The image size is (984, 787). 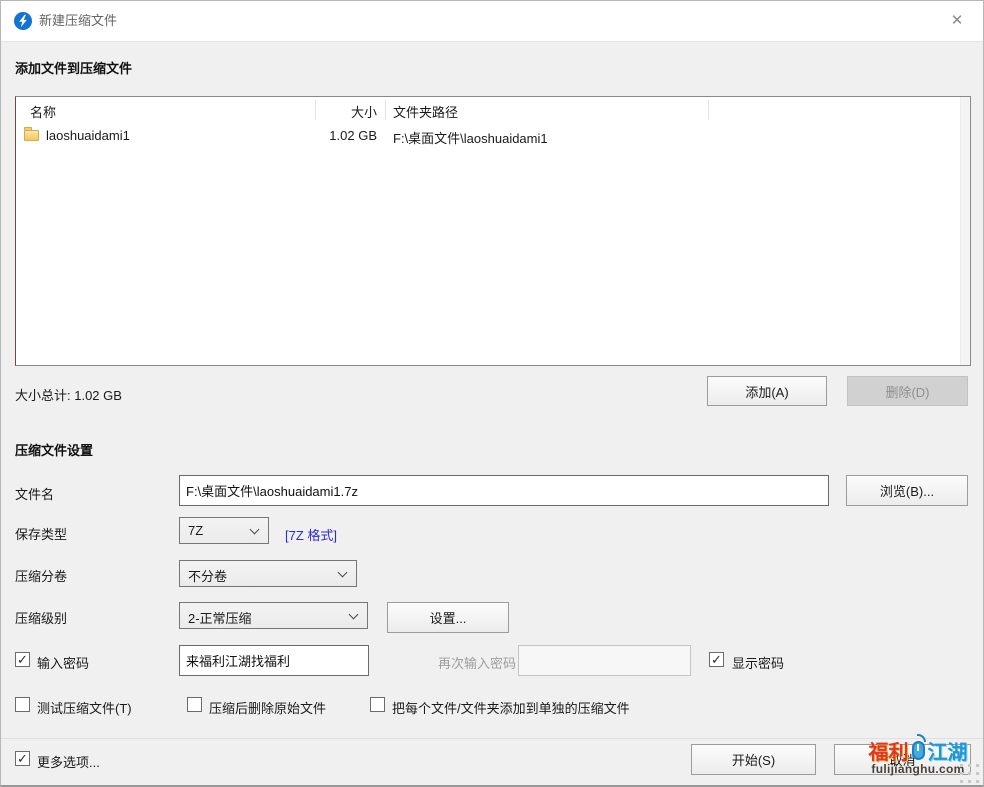 What do you see at coordinates (767, 391) in the screenshot?
I see `add-button: 添加(A)` at bounding box center [767, 391].